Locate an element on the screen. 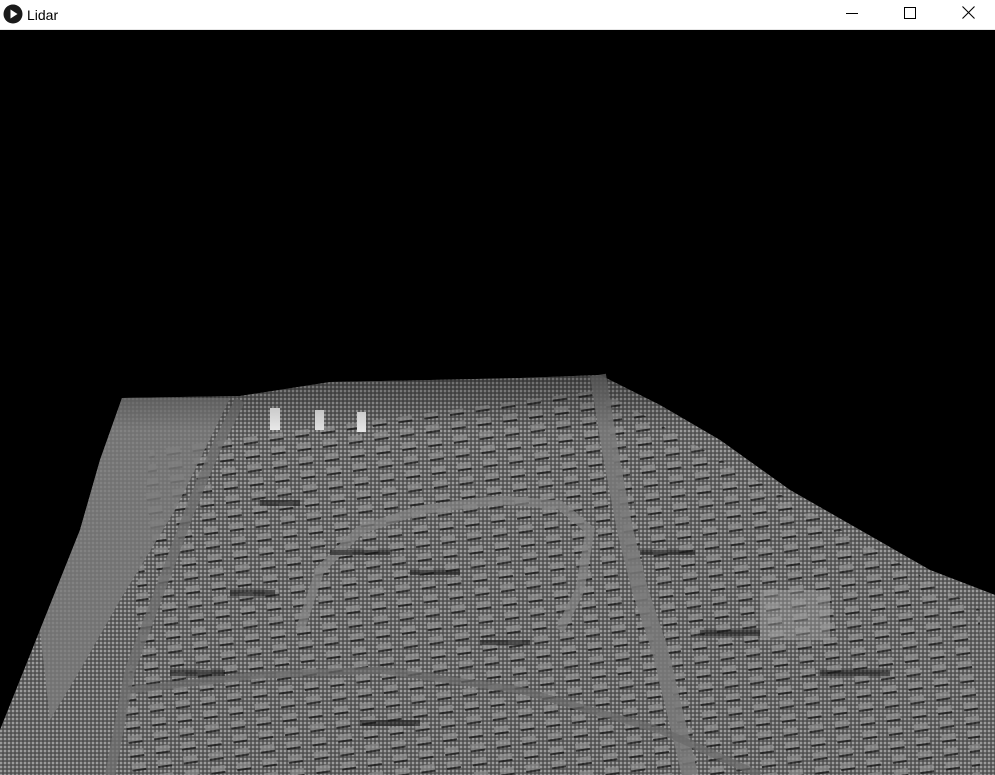 This screenshot has height=775, width=995. close-button is located at coordinates (967, 14).